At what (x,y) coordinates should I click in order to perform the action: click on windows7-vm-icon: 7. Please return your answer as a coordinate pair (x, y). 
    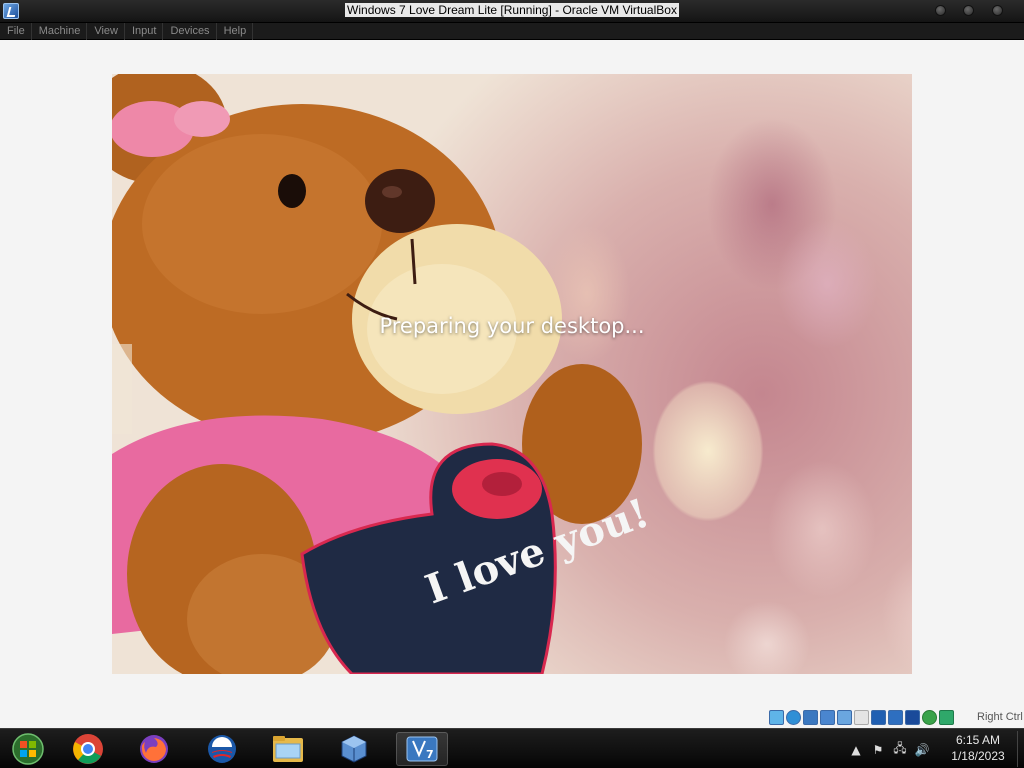
    Looking at the image, I should click on (422, 749).